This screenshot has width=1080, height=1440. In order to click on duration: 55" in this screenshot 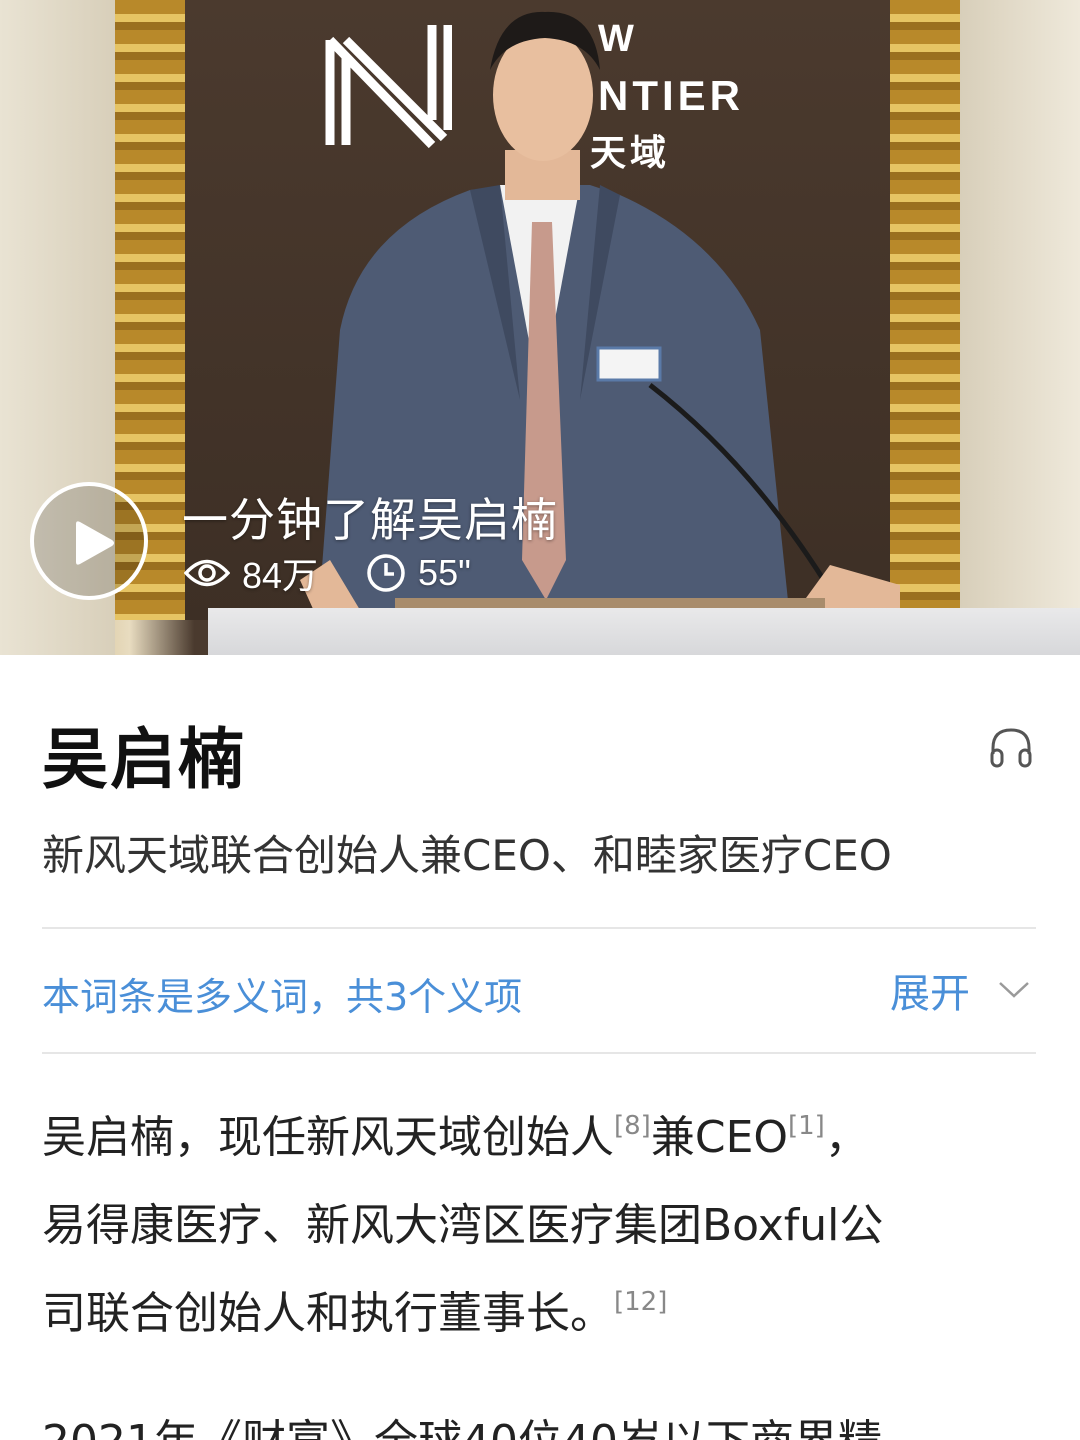, I will do `click(418, 573)`.